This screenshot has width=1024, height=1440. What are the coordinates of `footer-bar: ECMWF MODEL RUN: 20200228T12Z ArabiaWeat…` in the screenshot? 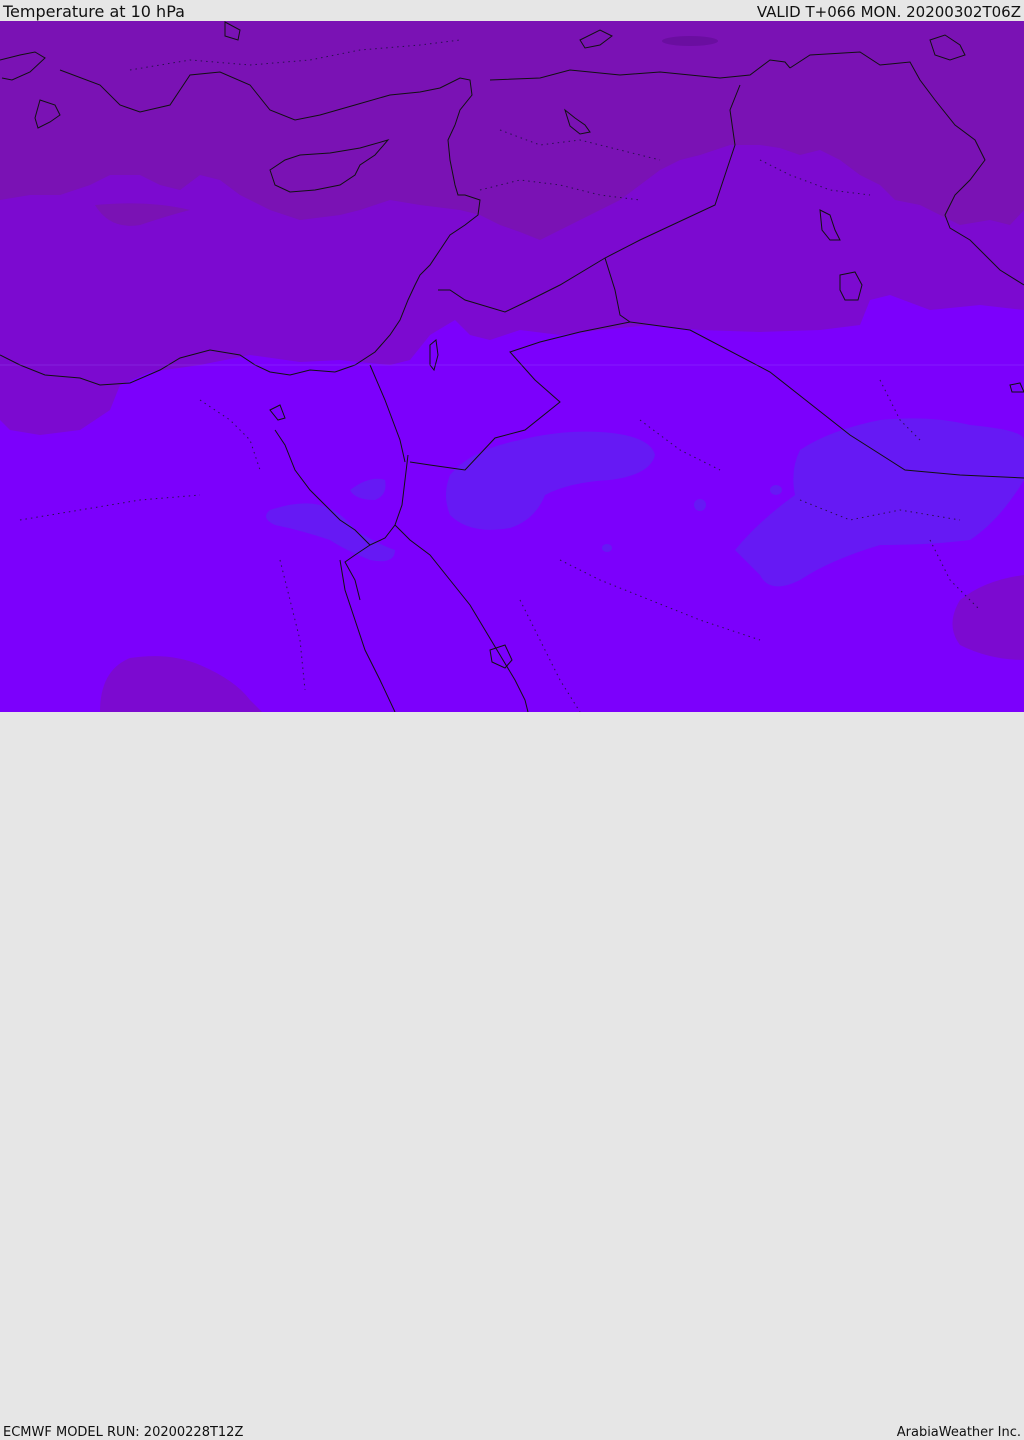 It's located at (512, 720).